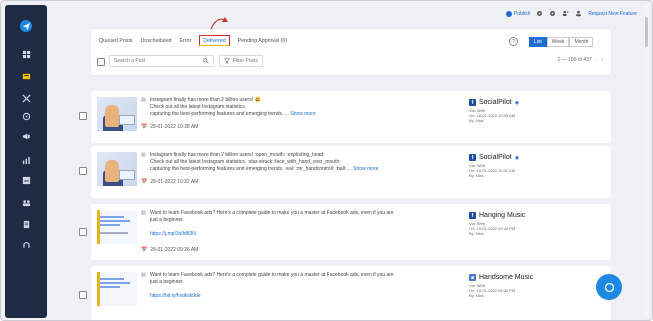 This screenshot has height=321, width=653. Describe the element at coordinates (522, 13) in the screenshot. I see `publish-label: Publish` at that location.